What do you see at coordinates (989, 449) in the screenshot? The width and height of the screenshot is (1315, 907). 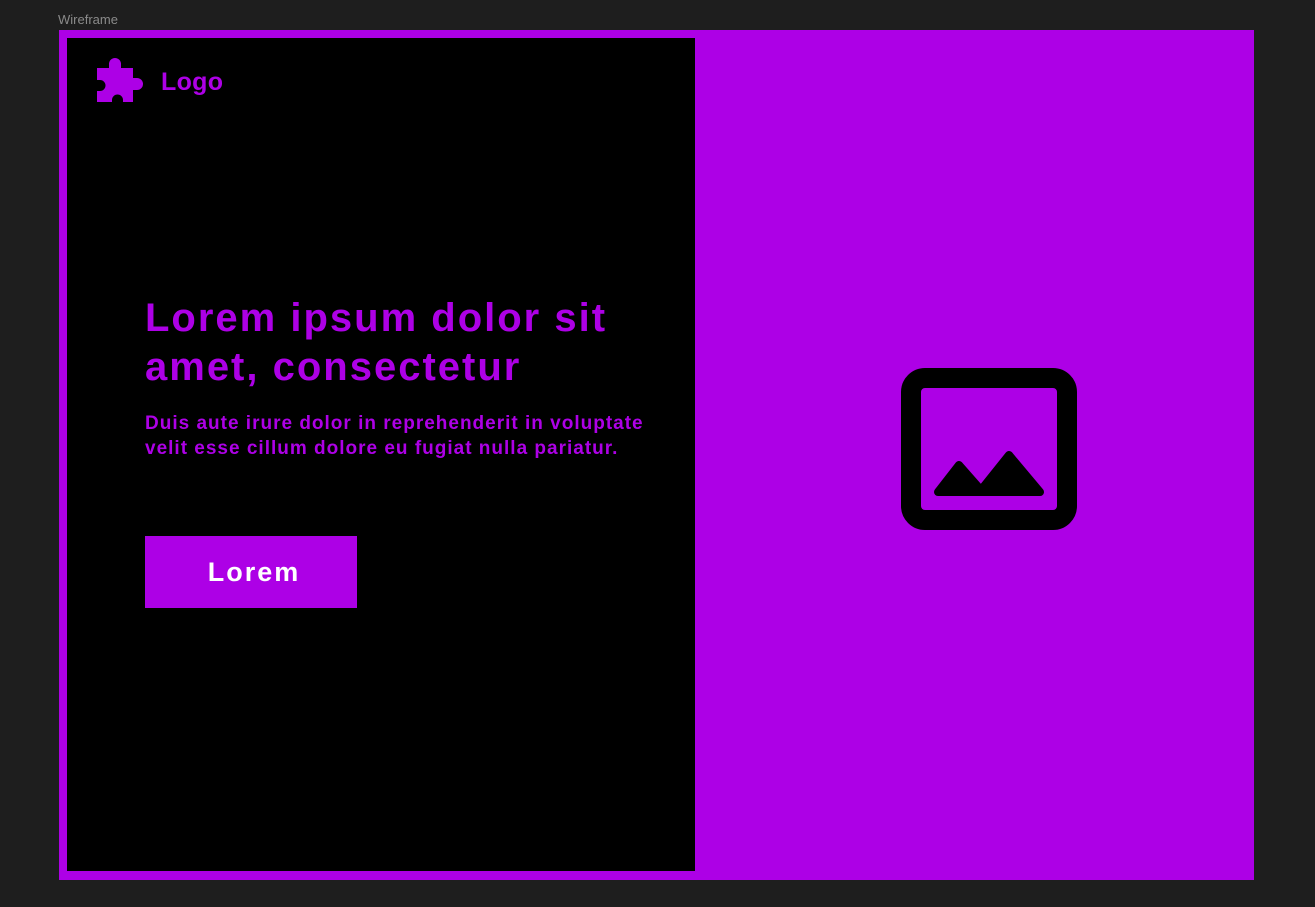 I see `image-placeholder-icon` at bounding box center [989, 449].